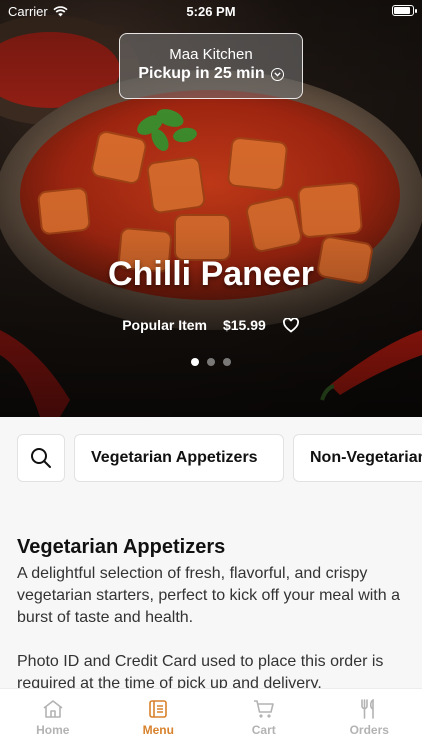 The image size is (422, 750). What do you see at coordinates (158, 709) in the screenshot?
I see `menu-icon` at bounding box center [158, 709].